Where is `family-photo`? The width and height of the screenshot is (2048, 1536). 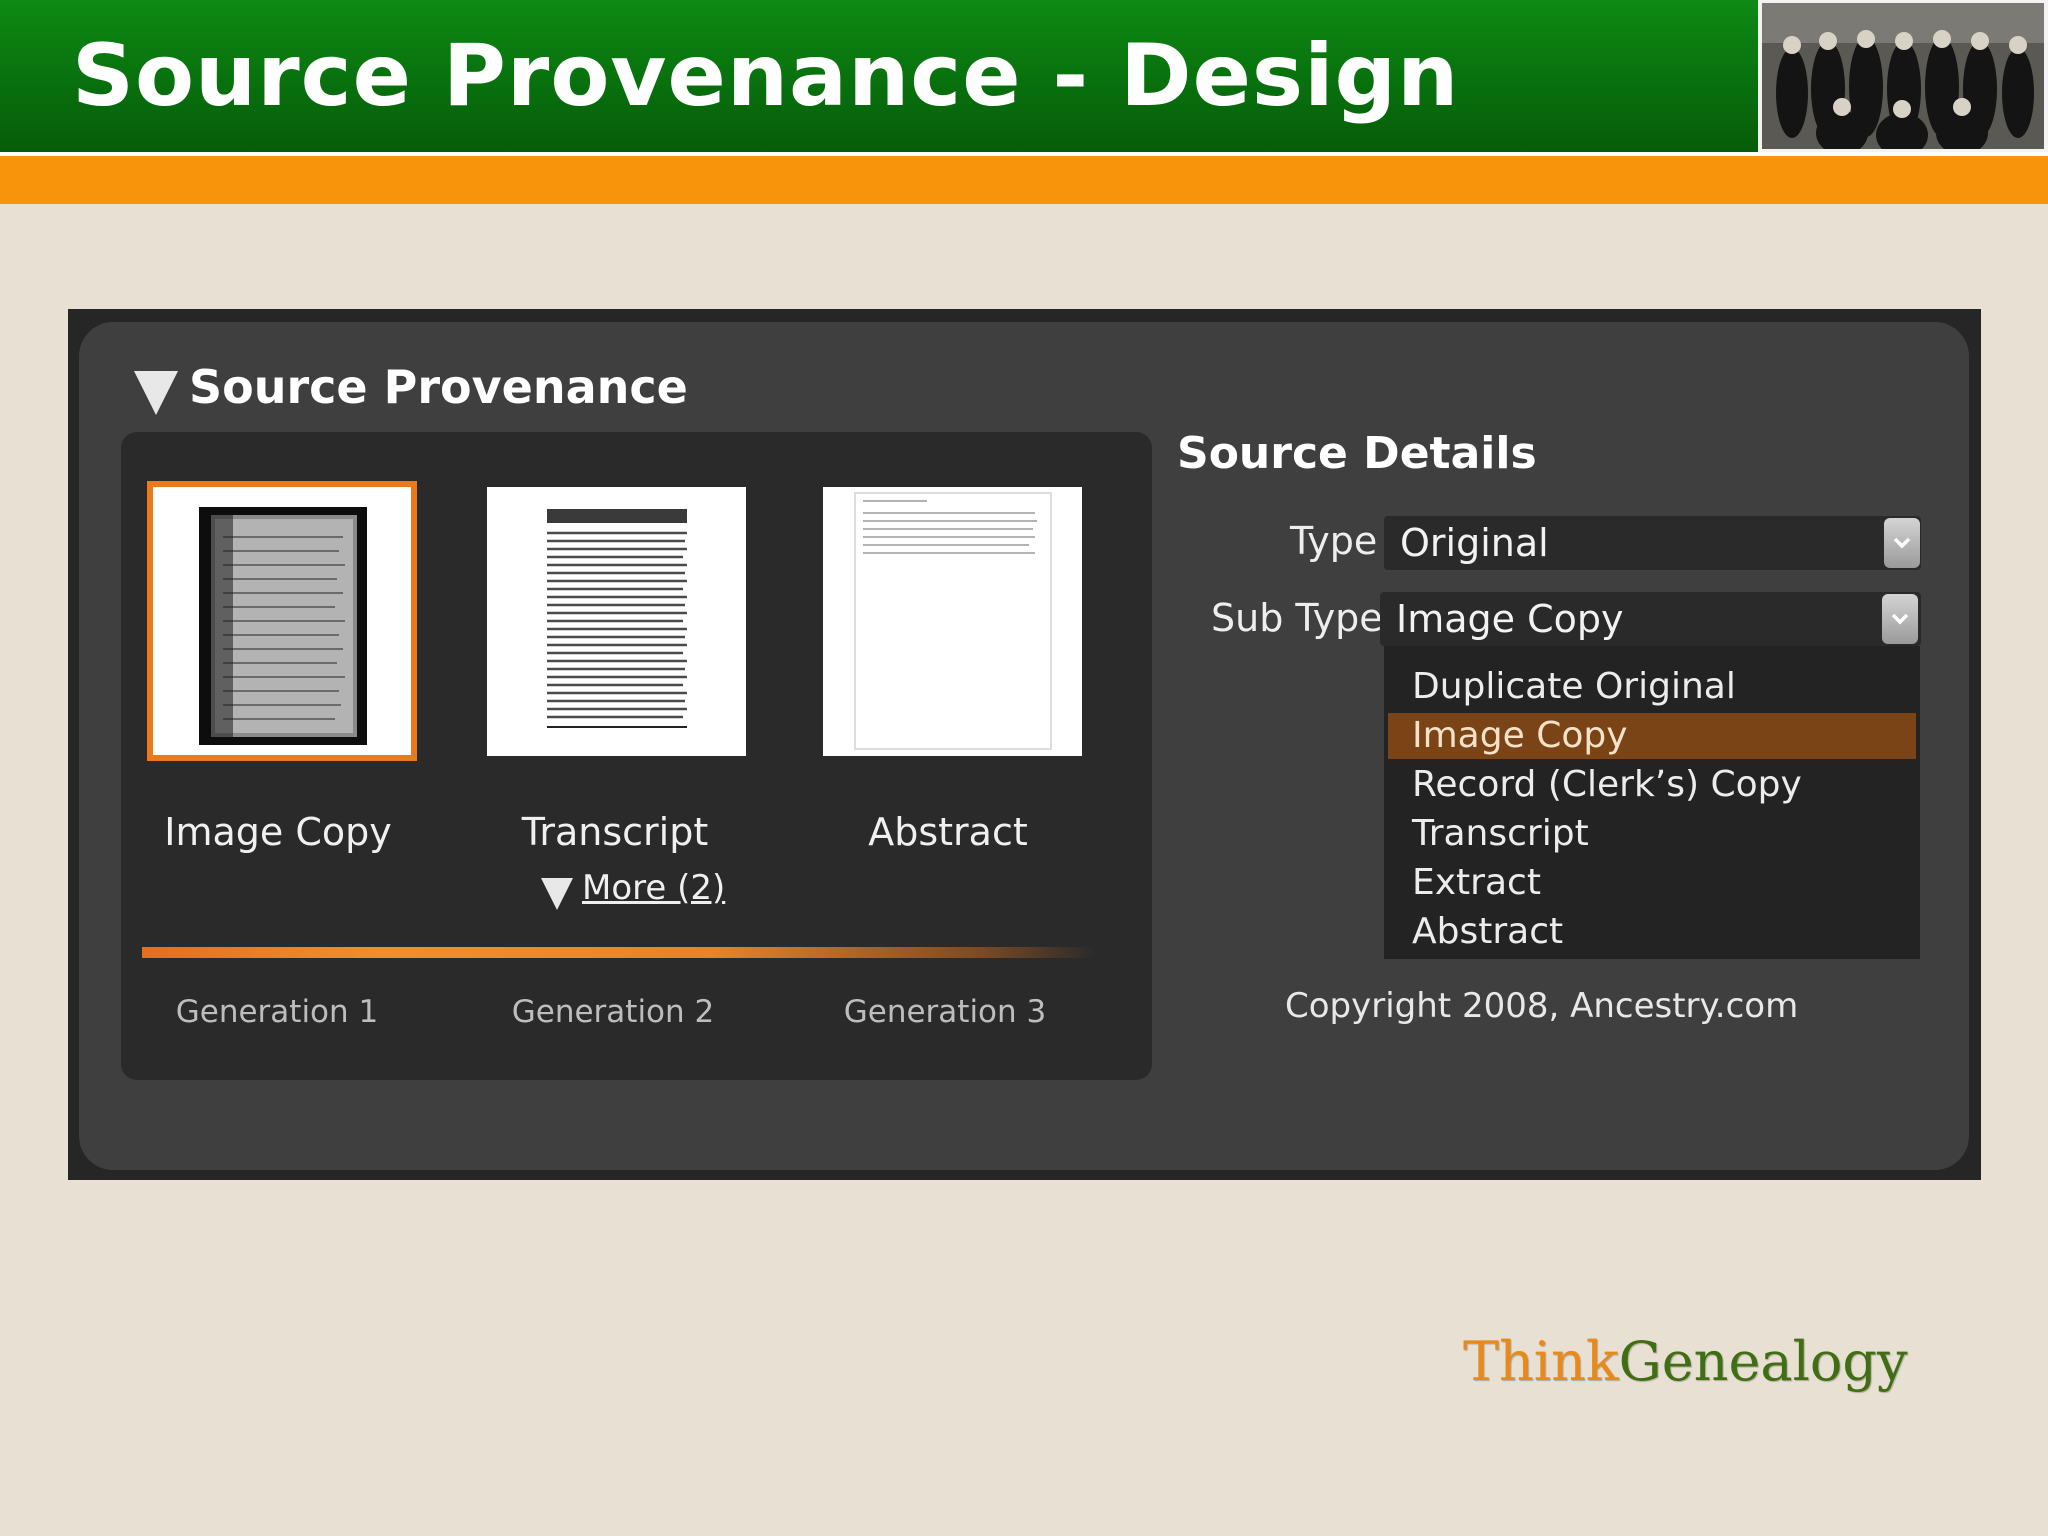
family-photo is located at coordinates (1903, 76).